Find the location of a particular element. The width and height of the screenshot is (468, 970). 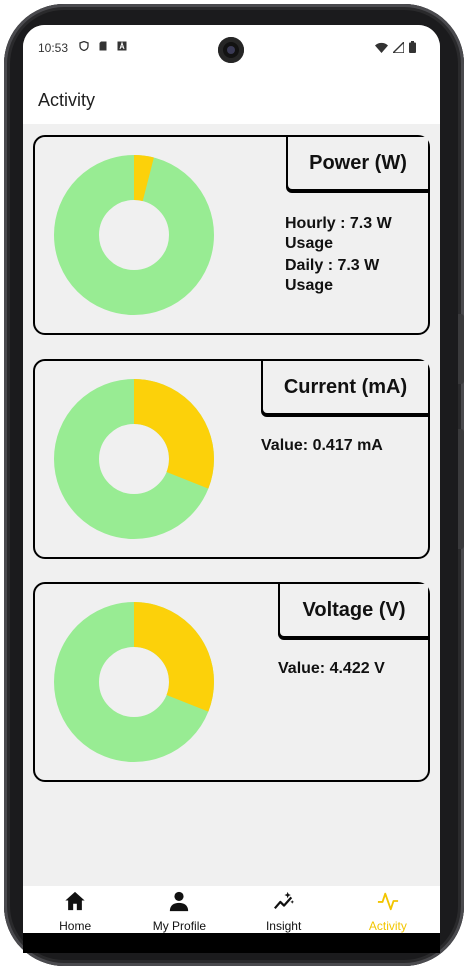

wifi-icon is located at coordinates (381, 47).